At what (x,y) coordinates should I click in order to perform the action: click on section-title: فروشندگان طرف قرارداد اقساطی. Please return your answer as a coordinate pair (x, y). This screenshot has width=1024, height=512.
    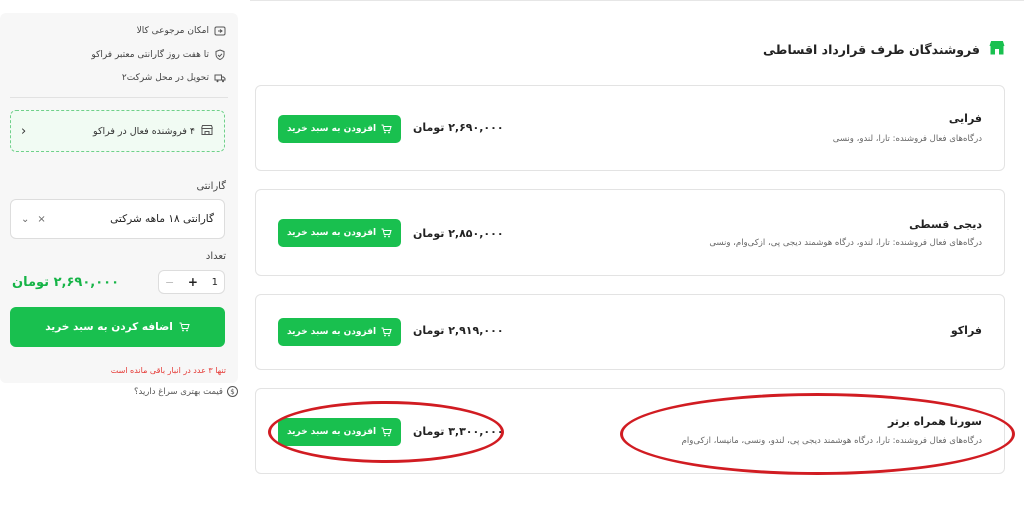
    Looking at the image, I should click on (884, 49).